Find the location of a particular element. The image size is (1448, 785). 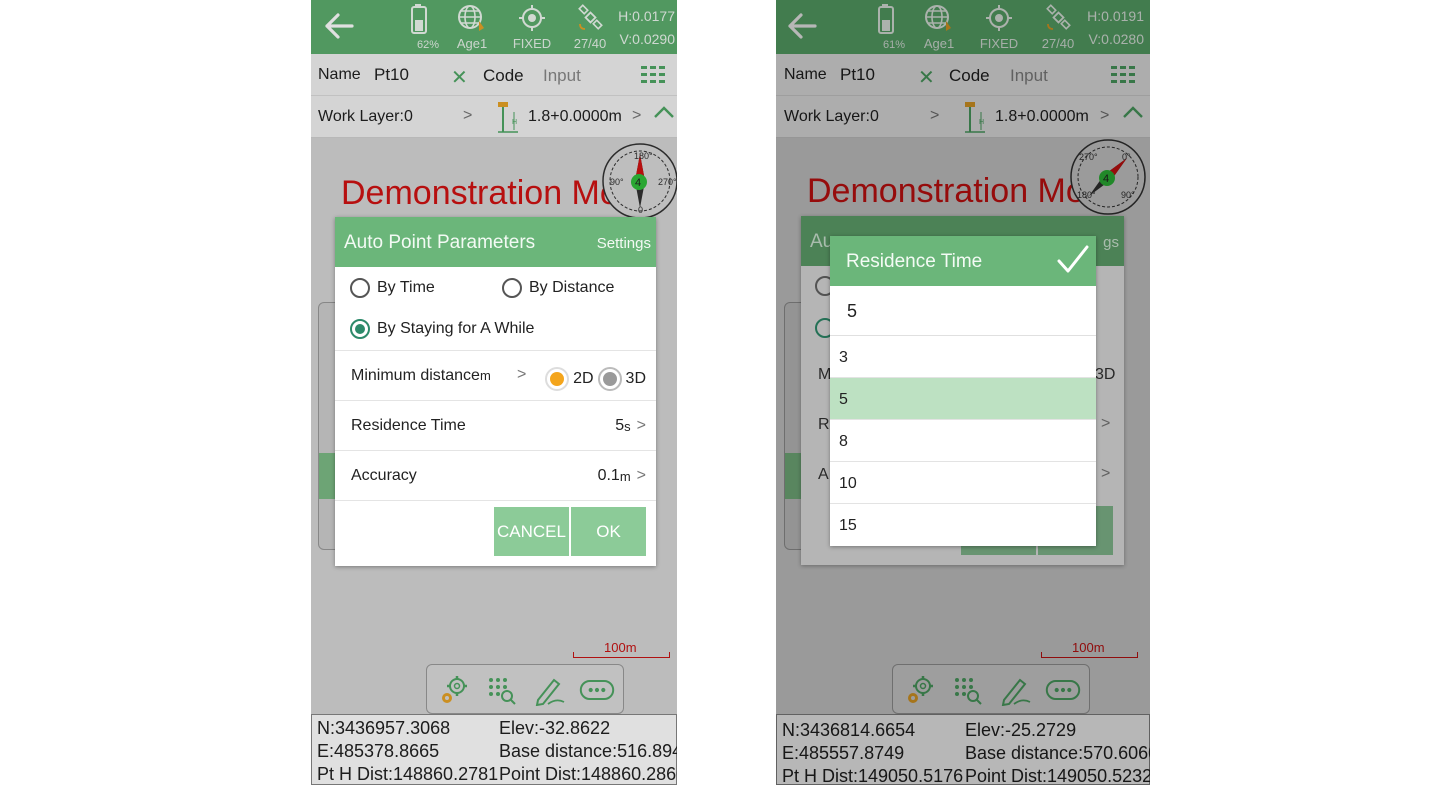

dimension-options: 2D 3D is located at coordinates (593, 379).